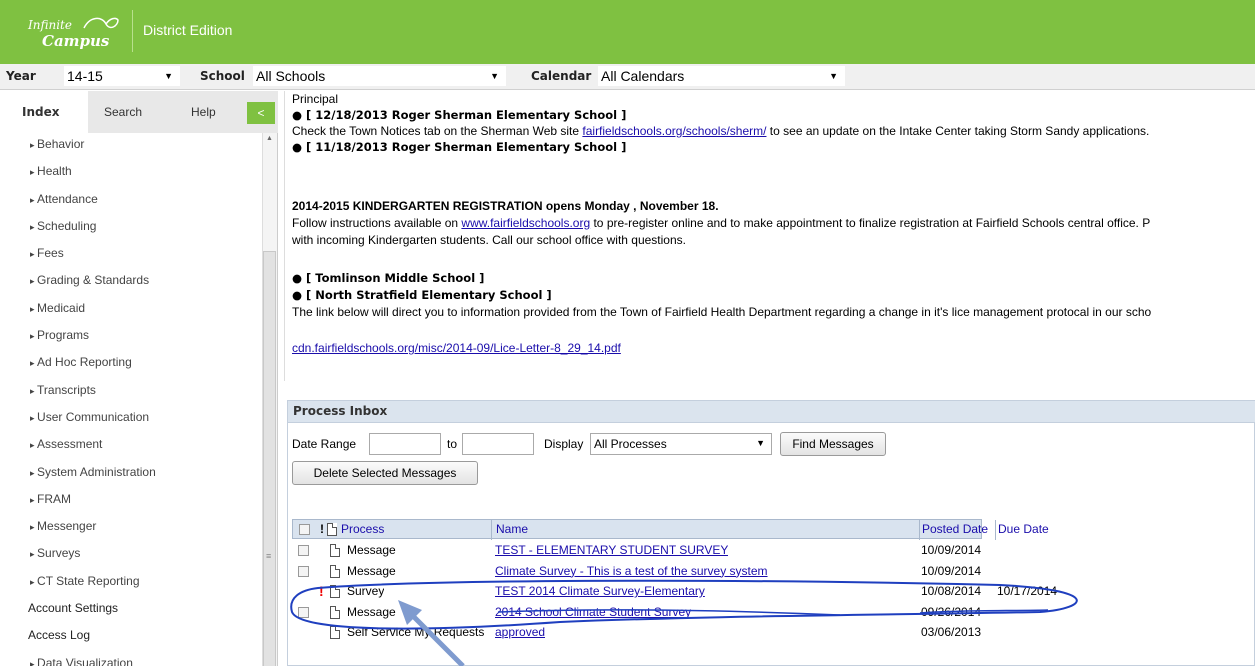  Describe the element at coordinates (721, 76) in the screenshot. I see `calendar-select: All Calendars ▼` at that location.